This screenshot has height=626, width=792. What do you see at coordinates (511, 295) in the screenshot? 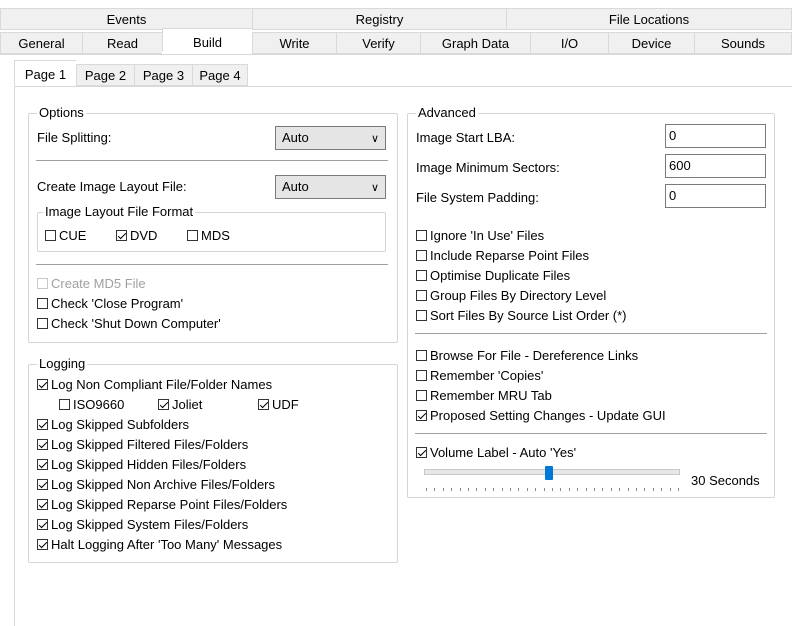
I see `group-by-dir-checkbox: Group Files By Directory Level` at bounding box center [511, 295].